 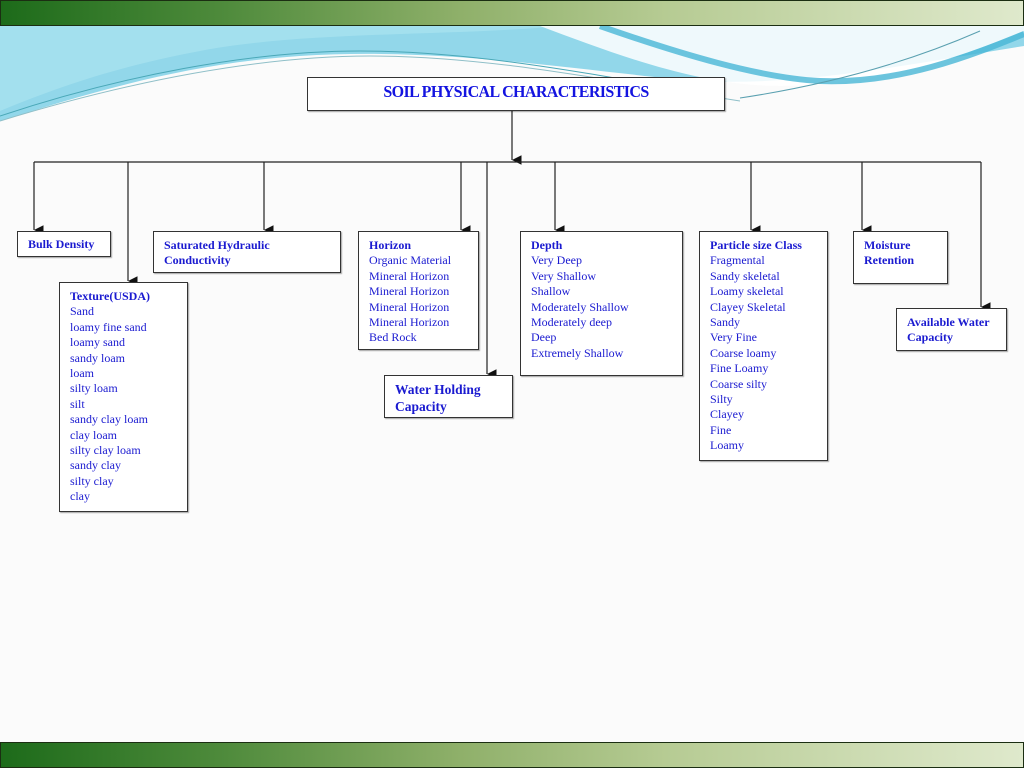 I want to click on title-box: SOIL PHYSICAL CHARACTERISTICS, so click(x=516, y=94).